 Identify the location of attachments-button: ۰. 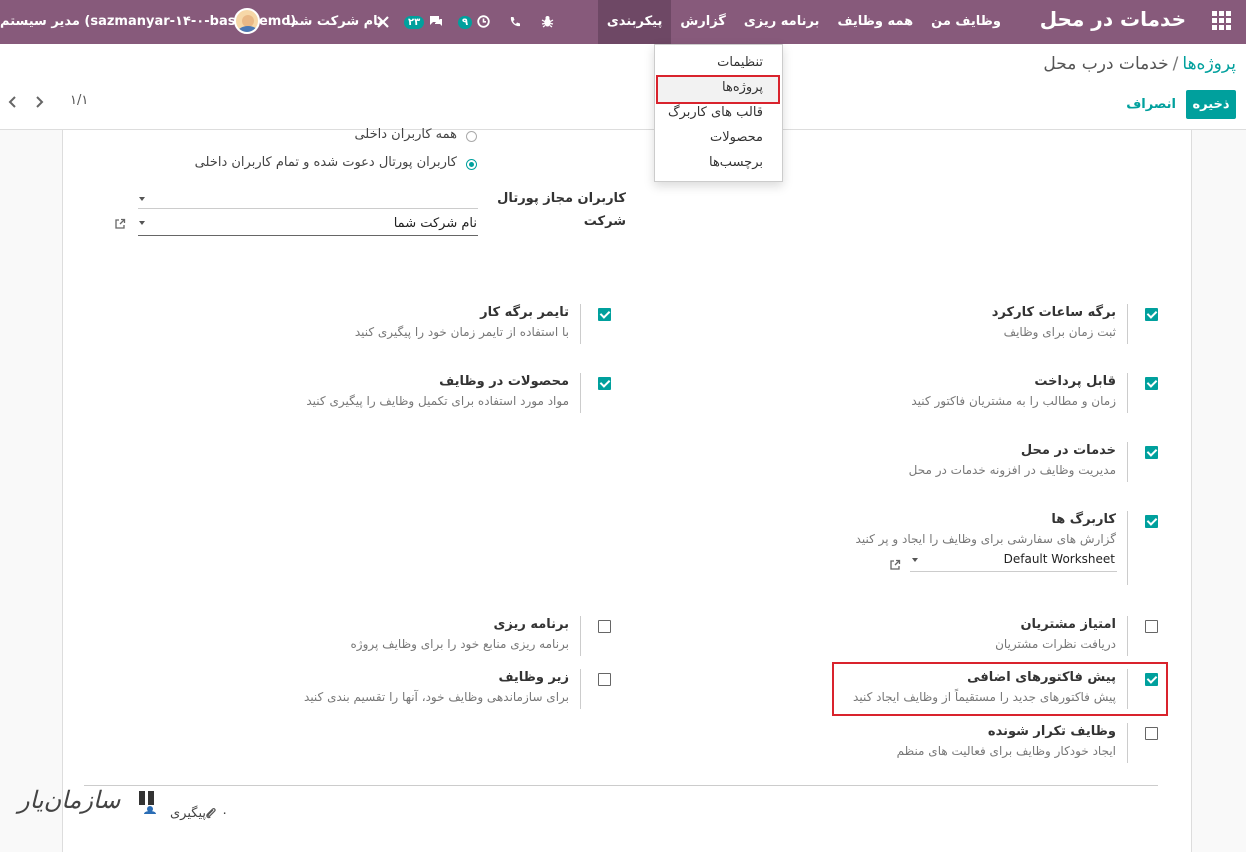
(216, 813).